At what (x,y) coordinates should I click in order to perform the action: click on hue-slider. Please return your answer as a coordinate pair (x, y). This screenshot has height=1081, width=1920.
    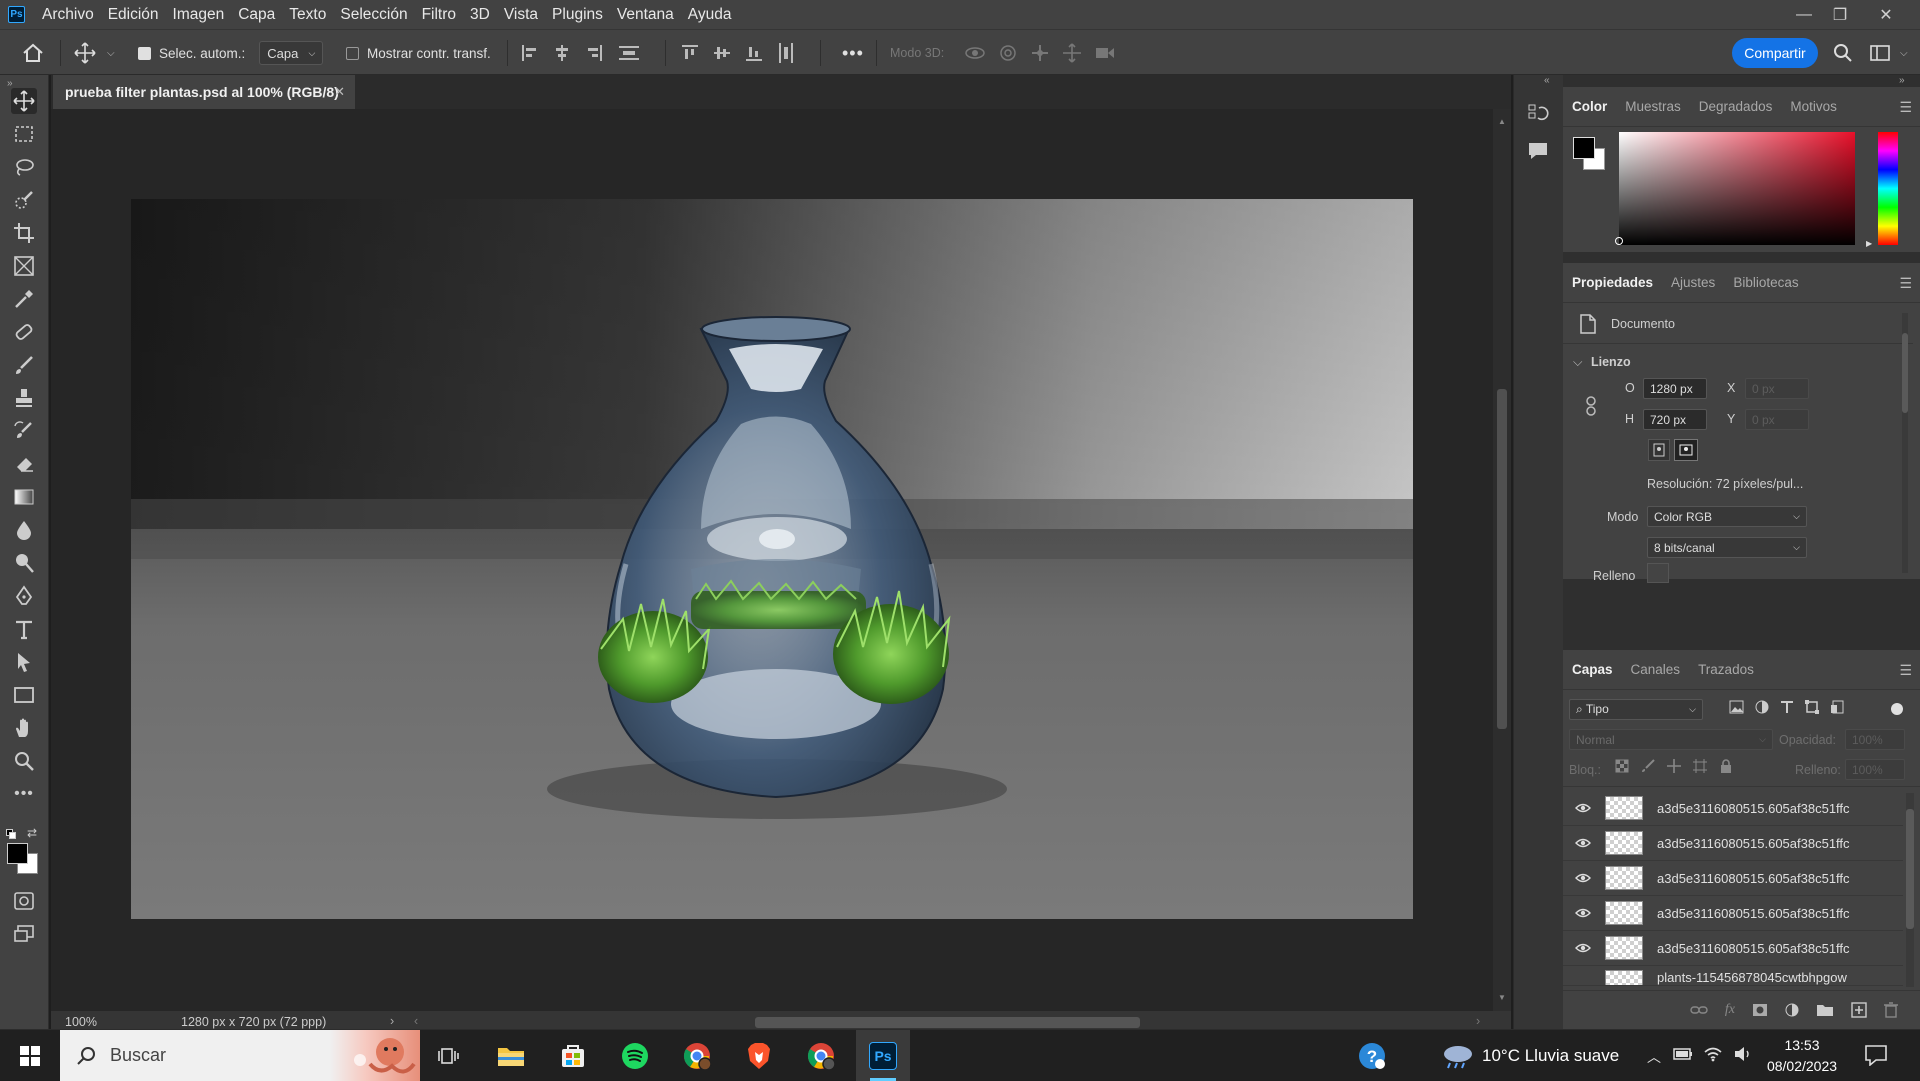
    Looking at the image, I should click on (1888, 188).